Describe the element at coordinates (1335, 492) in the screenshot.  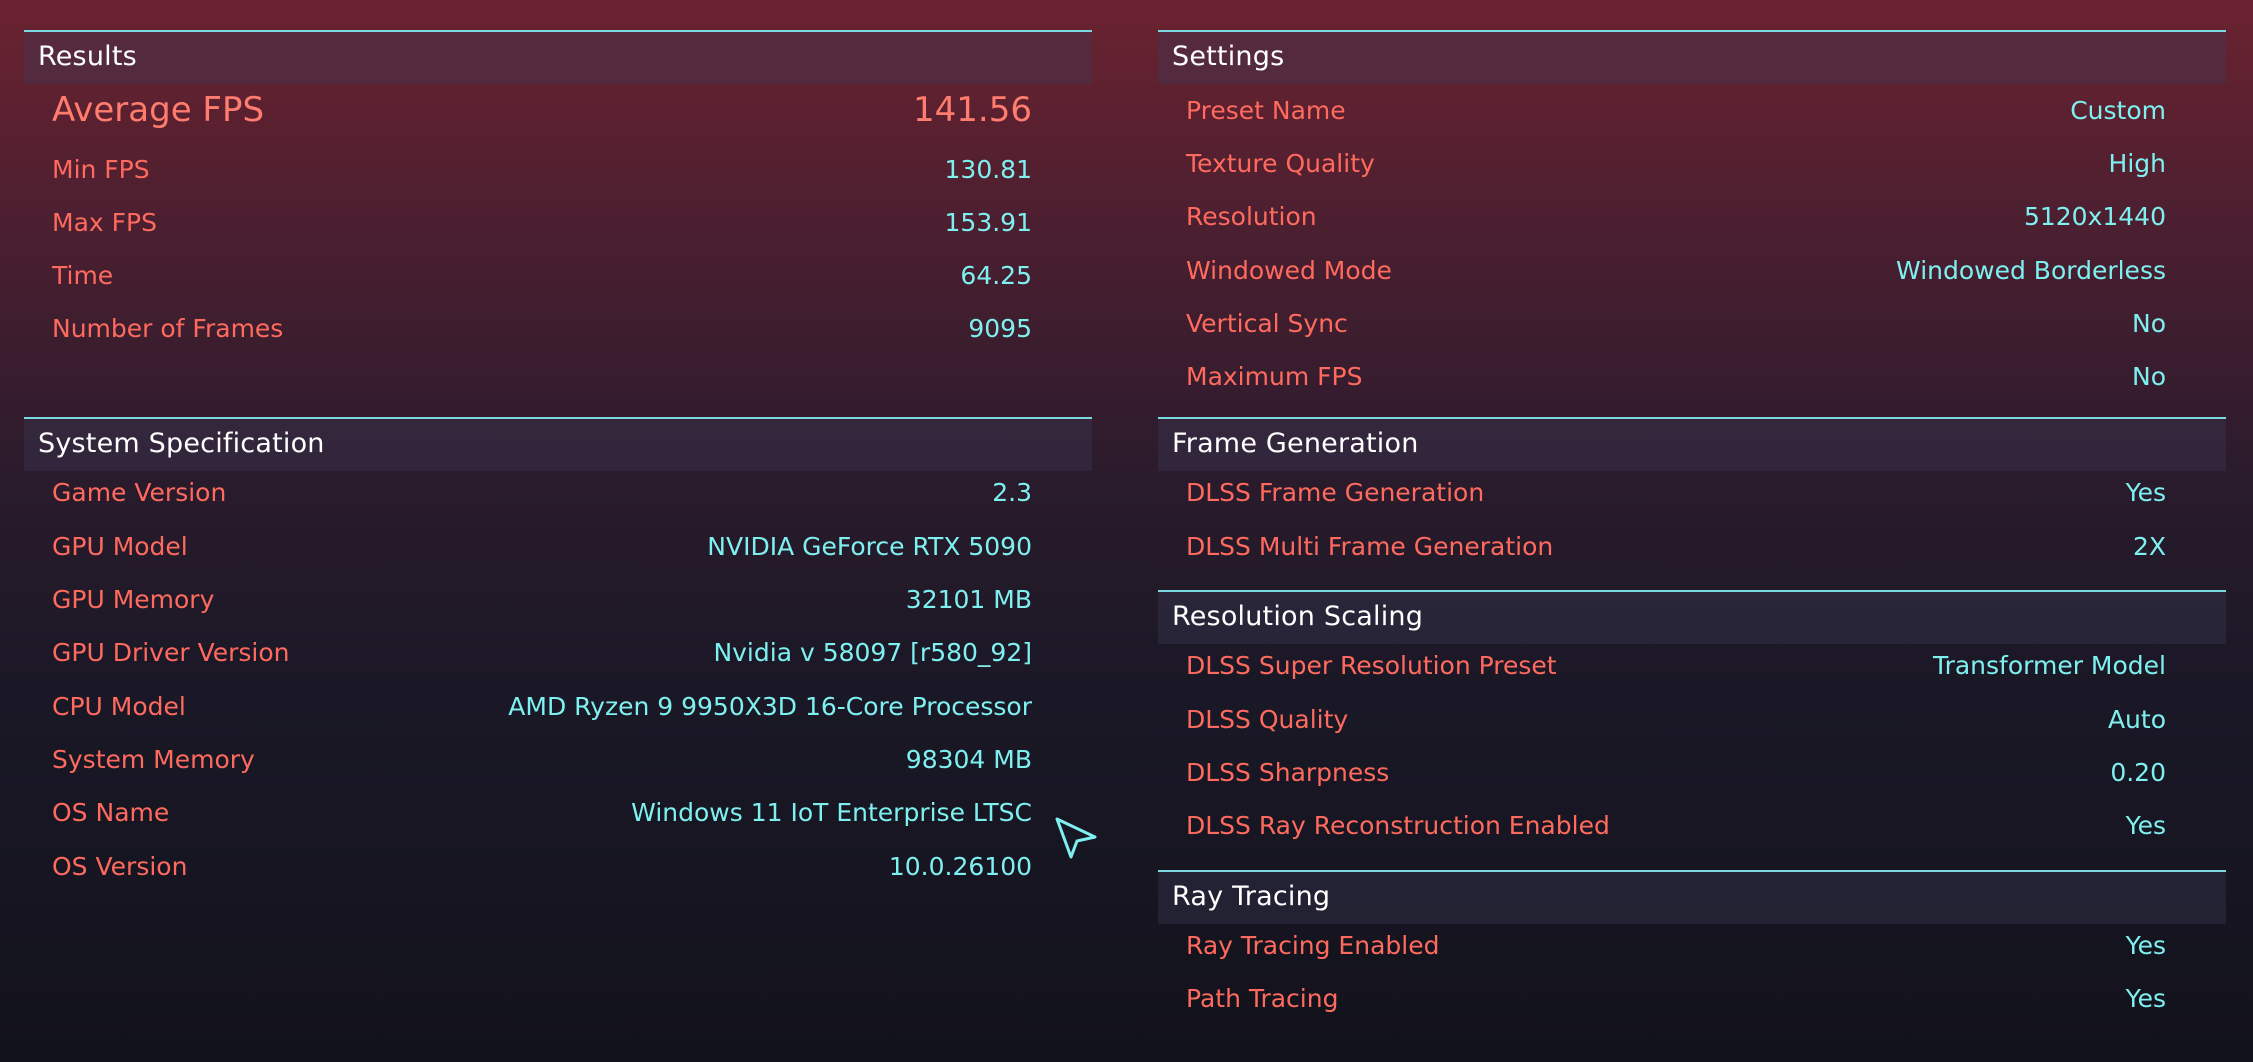
I see `dlss-frame-gen-label: DLSS Frame Generation` at that location.